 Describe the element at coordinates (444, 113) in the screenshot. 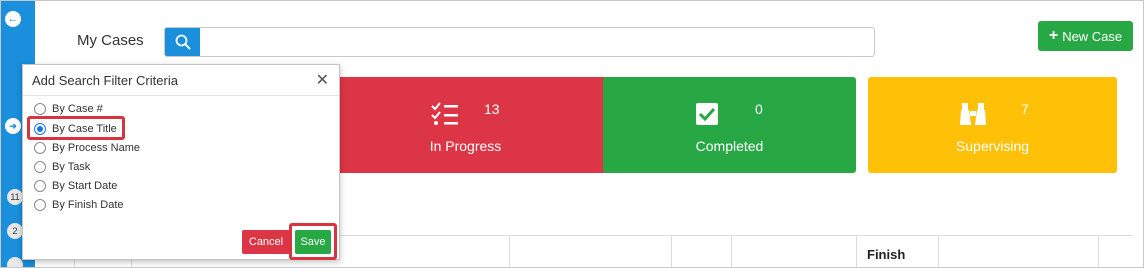

I see `checklist-icon` at that location.